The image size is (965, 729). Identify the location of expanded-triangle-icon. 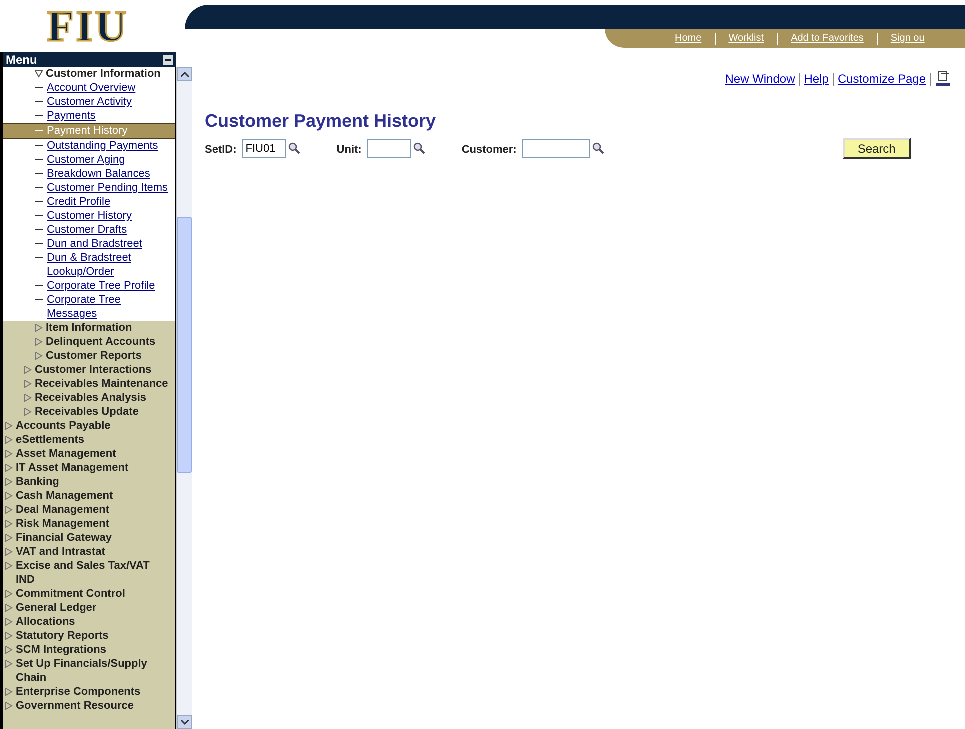
(39, 74).